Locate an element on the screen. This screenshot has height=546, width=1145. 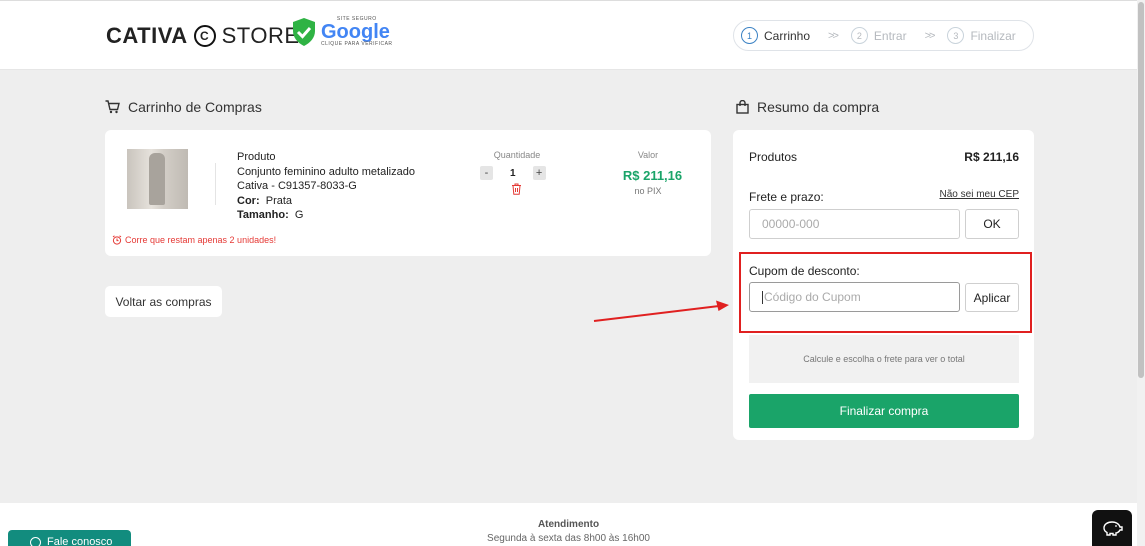
quantity-value: 1 is located at coordinates (513, 173).